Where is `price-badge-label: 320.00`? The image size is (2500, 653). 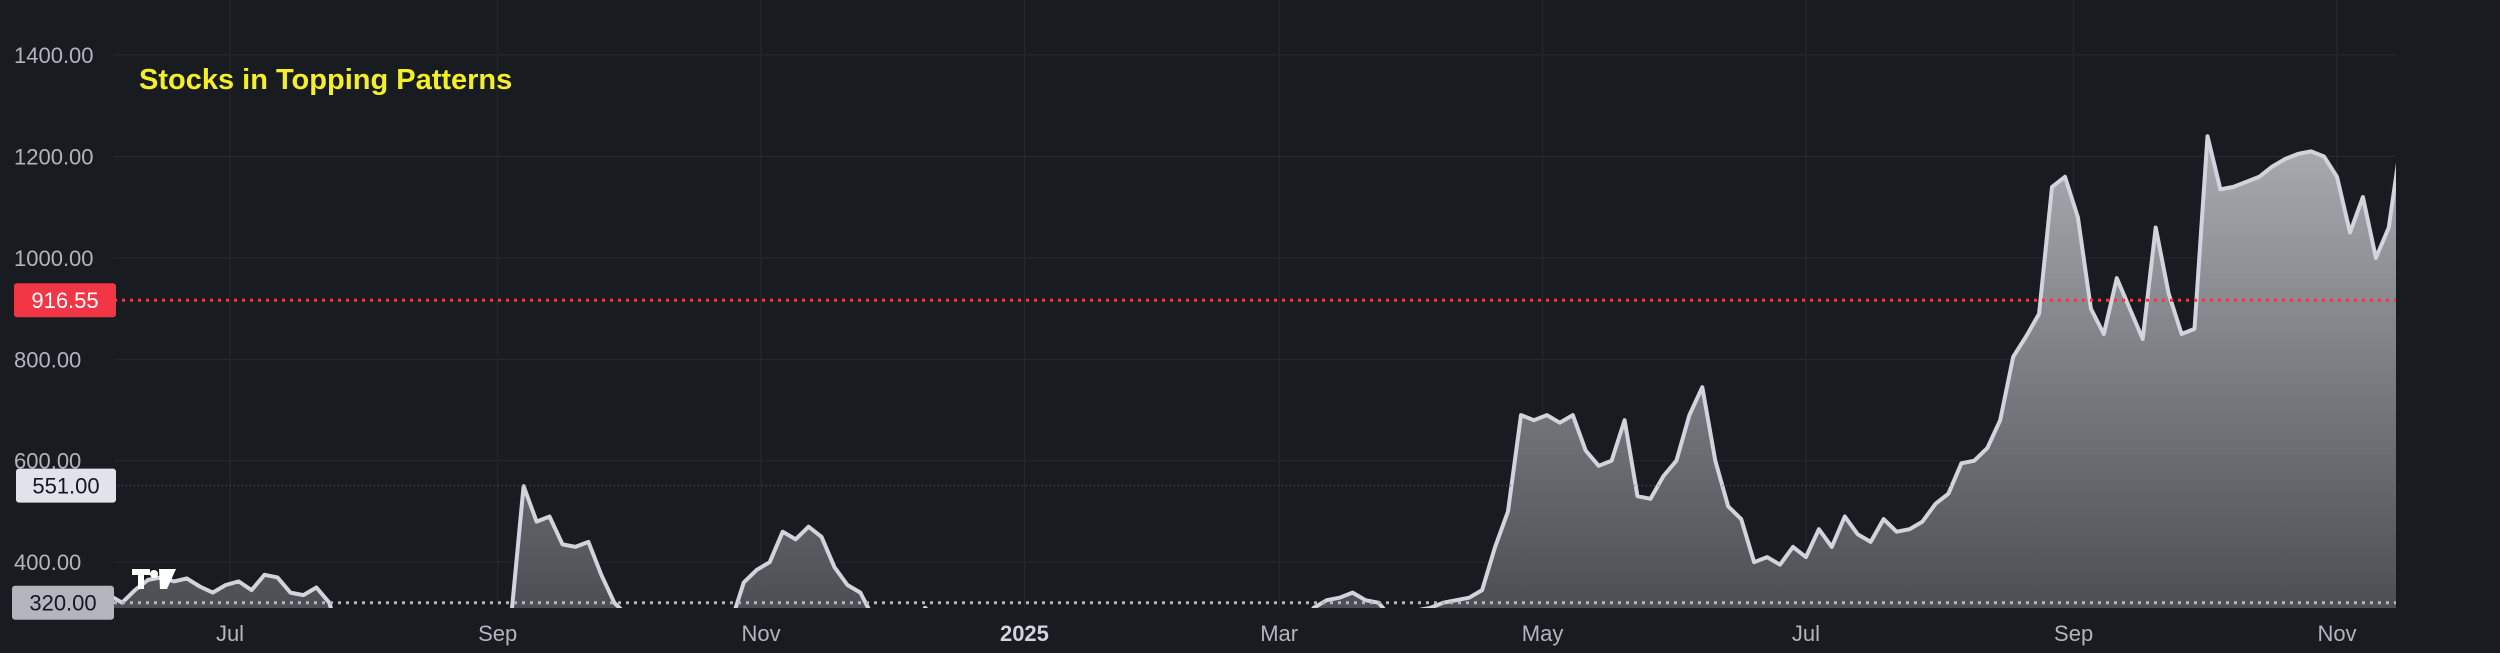
price-badge-label: 320.00 is located at coordinates (62, 603).